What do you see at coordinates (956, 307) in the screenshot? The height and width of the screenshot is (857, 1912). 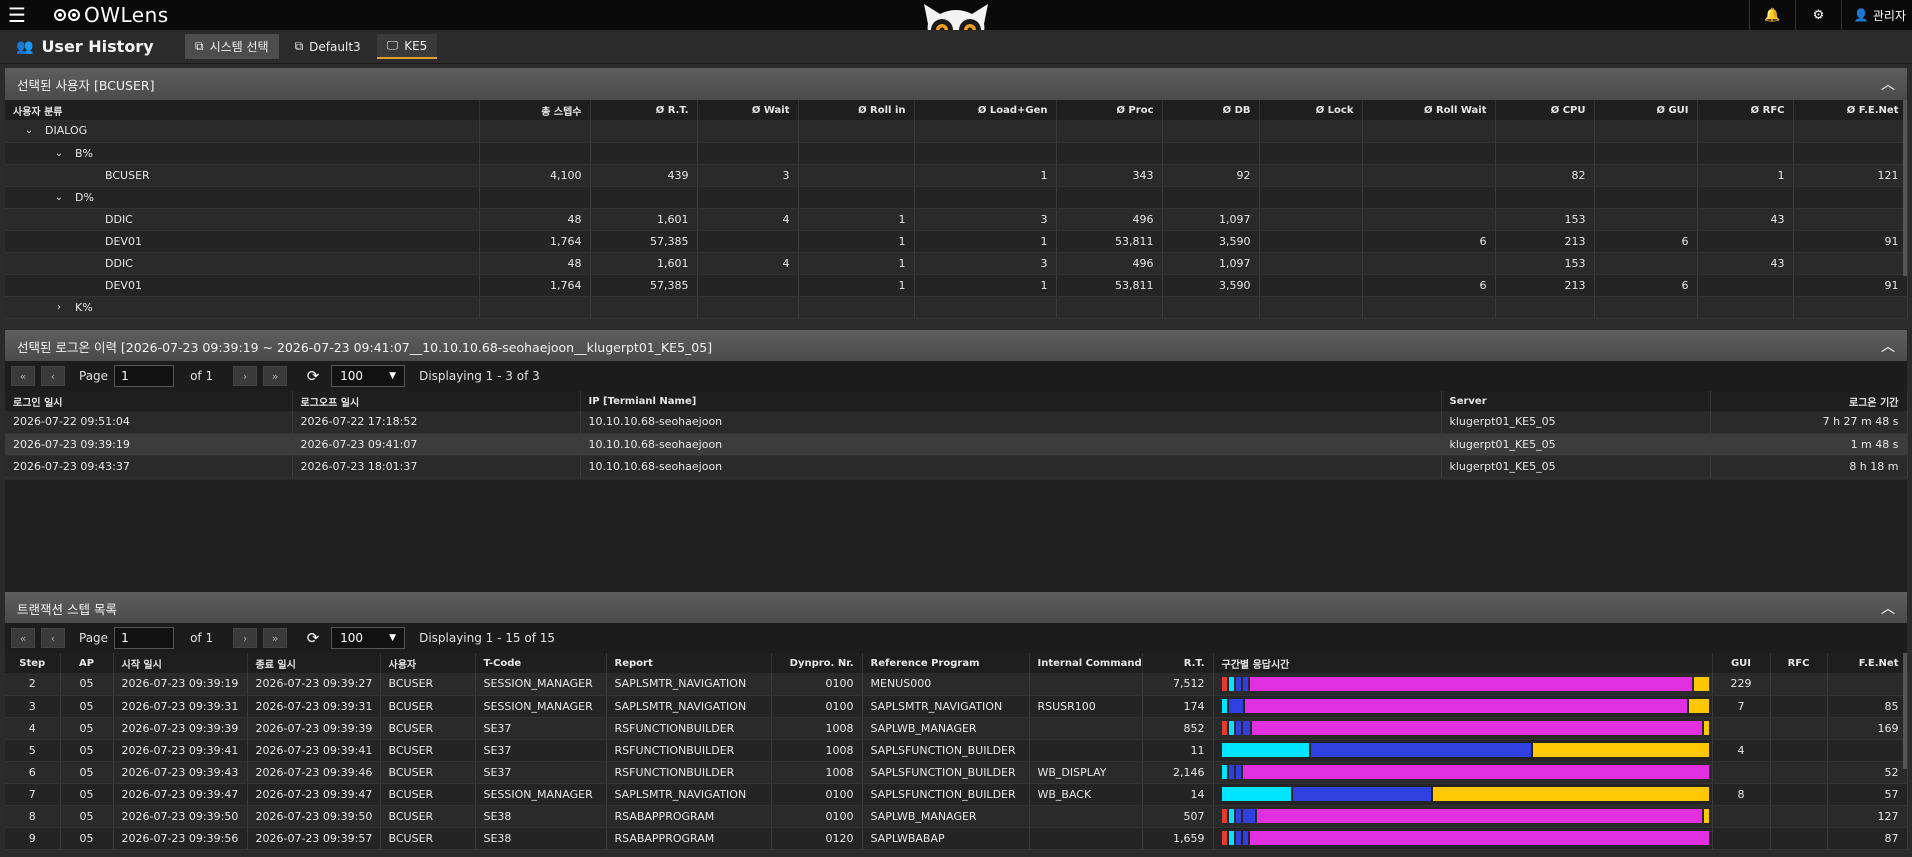 I see `tree-row: › K%` at bounding box center [956, 307].